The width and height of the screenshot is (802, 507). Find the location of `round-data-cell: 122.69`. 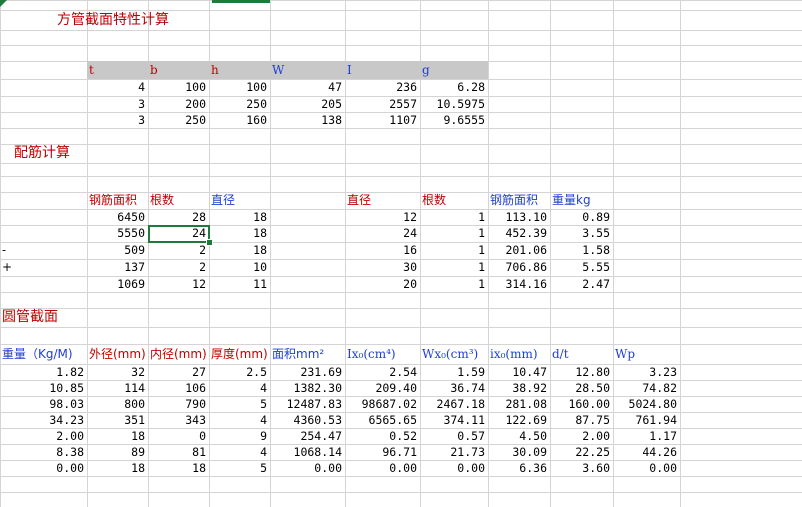

round-data-cell: 122.69 is located at coordinates (519, 420).